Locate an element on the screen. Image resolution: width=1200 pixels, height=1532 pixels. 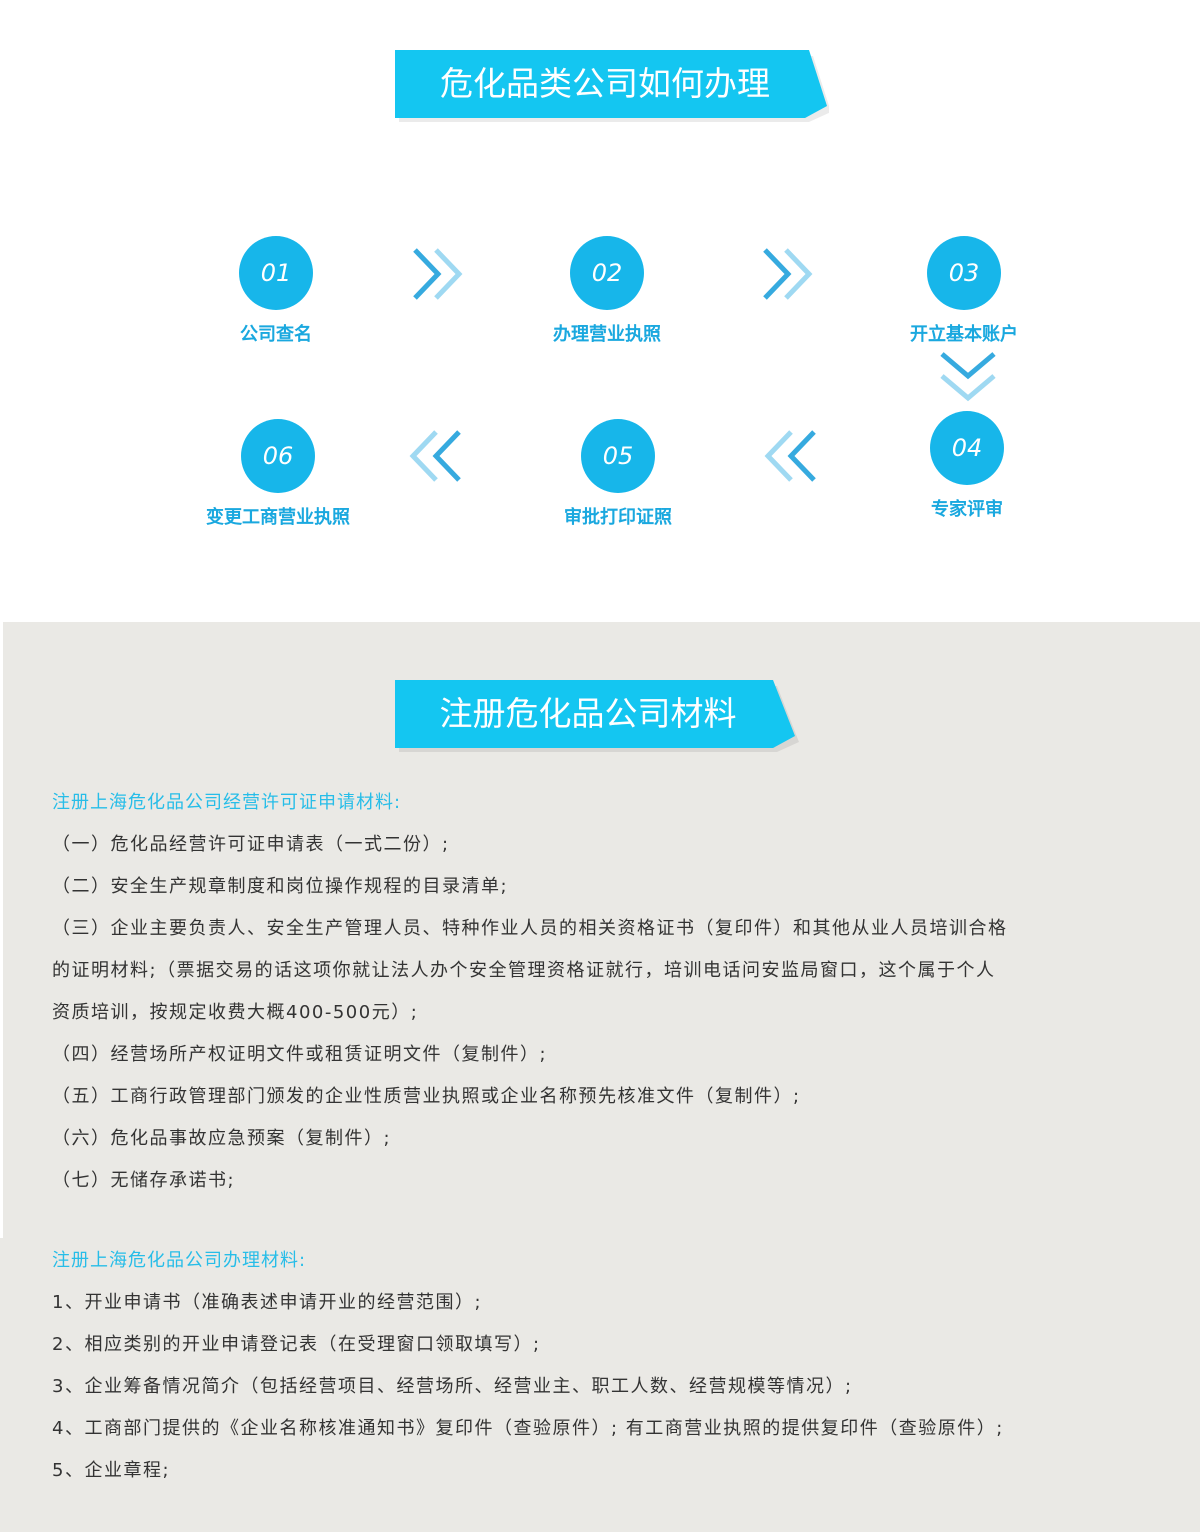
block-heading: 注册上海危化品公司办理材料: is located at coordinates (179, 1260).